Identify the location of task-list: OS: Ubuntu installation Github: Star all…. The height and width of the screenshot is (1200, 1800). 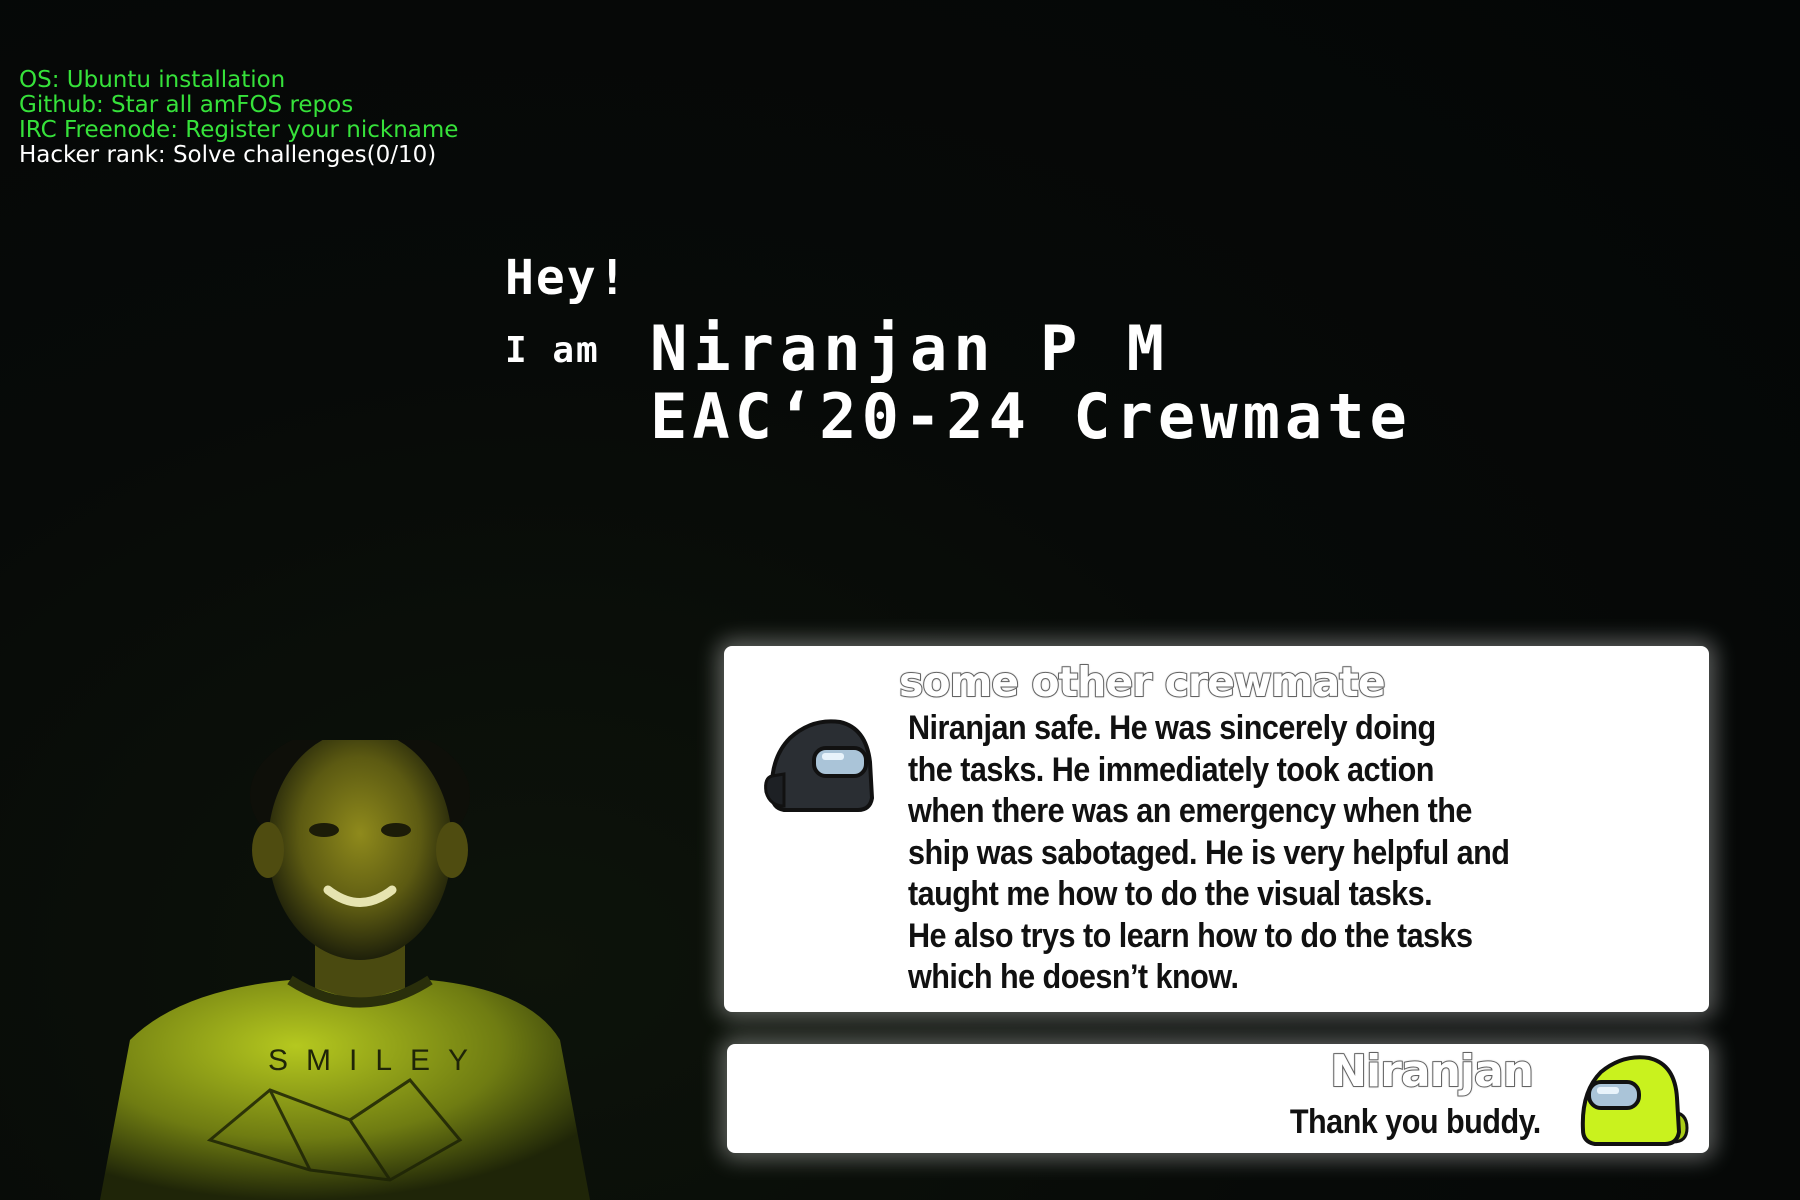
(238, 118).